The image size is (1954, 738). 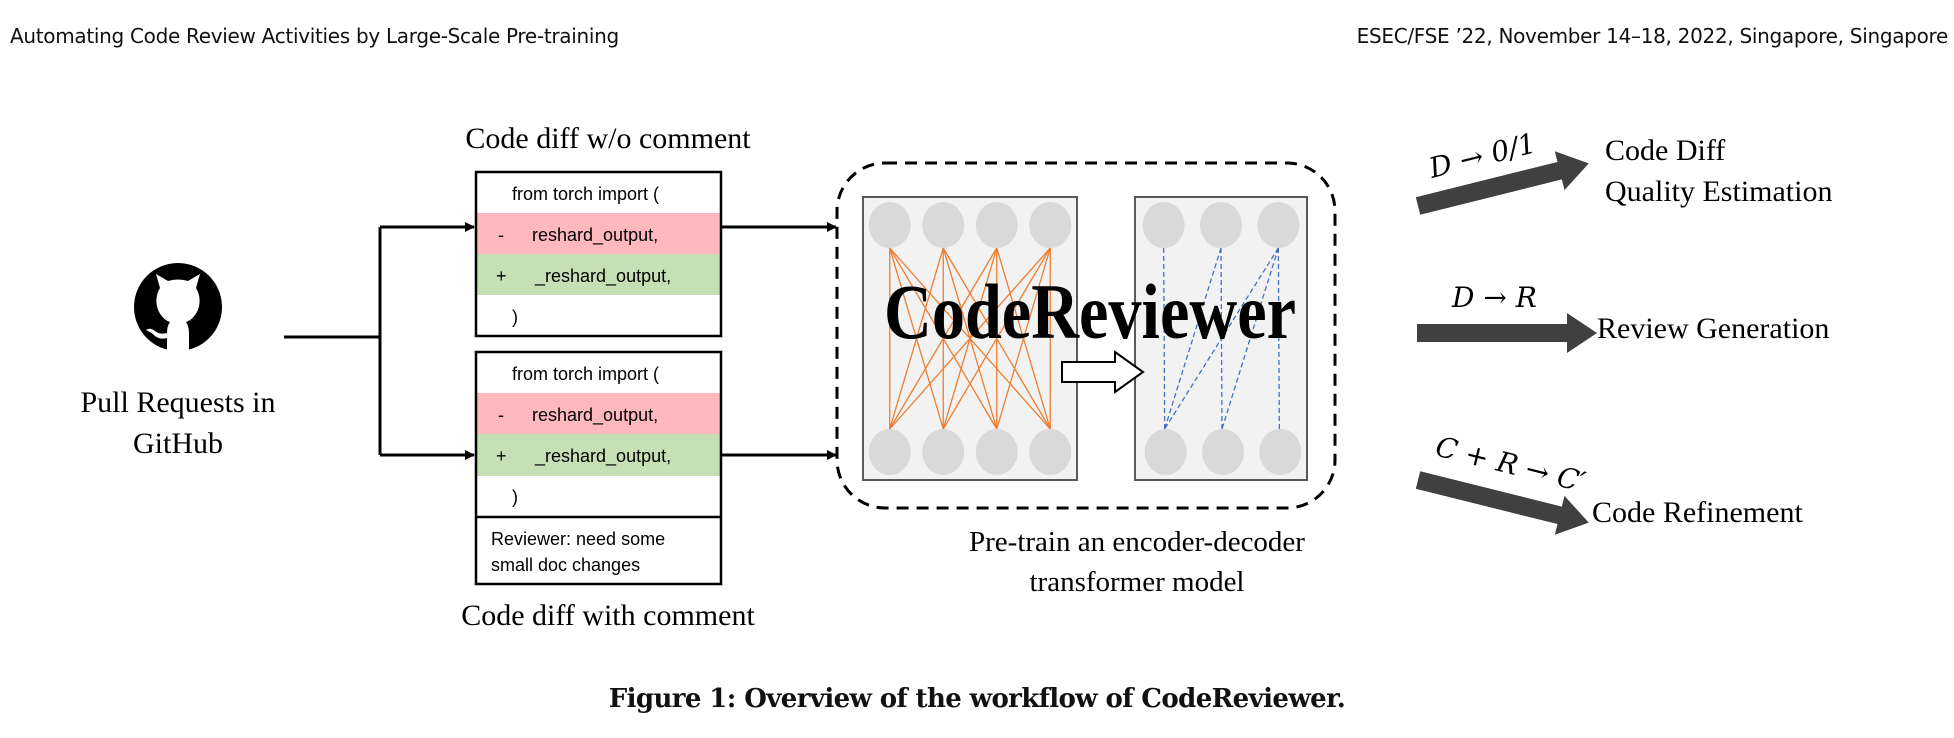 I want to click on diff-without-comment-title: Code diff w/o comment, so click(x=608, y=138).